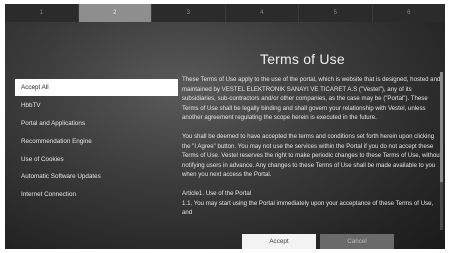  Describe the element at coordinates (96, 105) in the screenshot. I see `menu-item-hbbtv: HbbTV` at that location.